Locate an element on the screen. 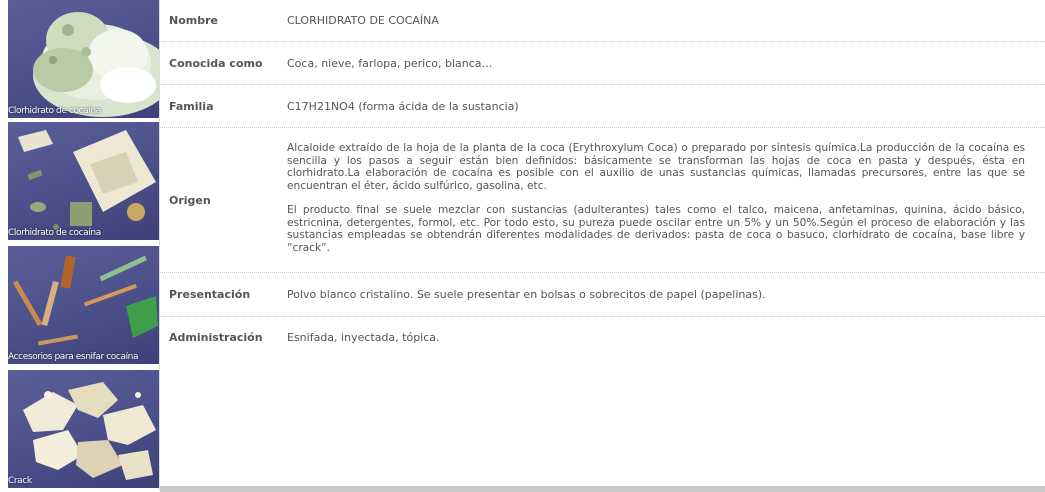 This screenshot has height=492, width=1045. table-row-nombre: Nombre CLORHIDRATO DE COCAÍNA is located at coordinates (602, 21).